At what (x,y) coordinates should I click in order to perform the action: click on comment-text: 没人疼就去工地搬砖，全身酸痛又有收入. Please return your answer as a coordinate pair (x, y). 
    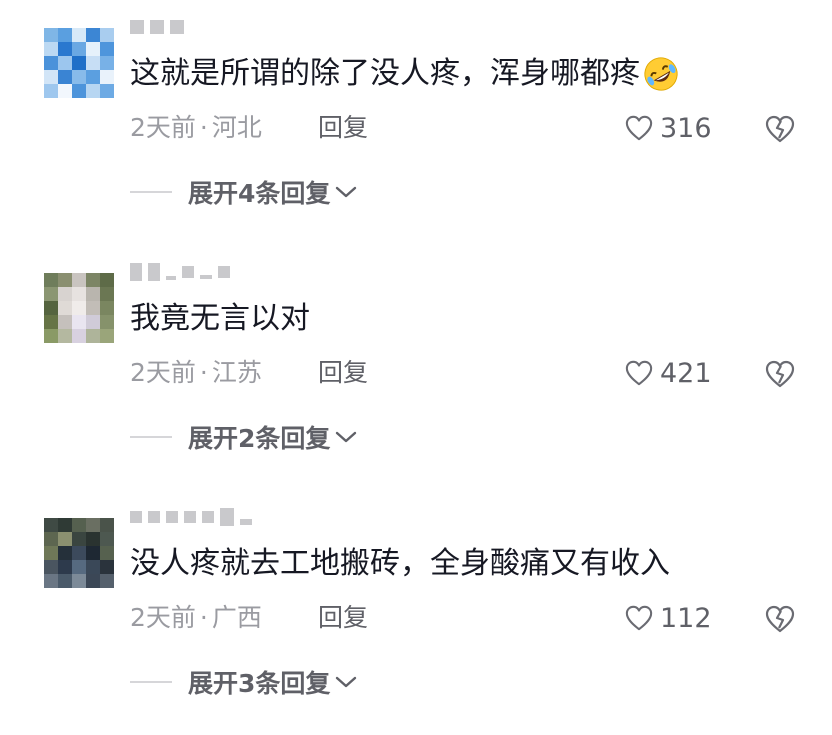
    Looking at the image, I should click on (400, 564).